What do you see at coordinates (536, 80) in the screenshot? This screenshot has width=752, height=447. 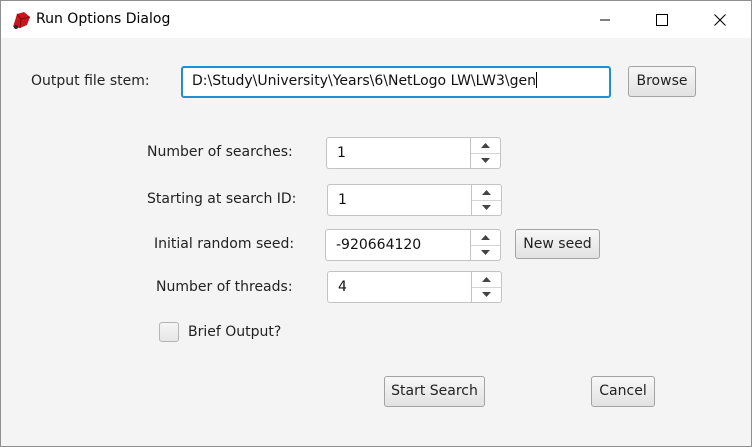 I see `text-caret` at bounding box center [536, 80].